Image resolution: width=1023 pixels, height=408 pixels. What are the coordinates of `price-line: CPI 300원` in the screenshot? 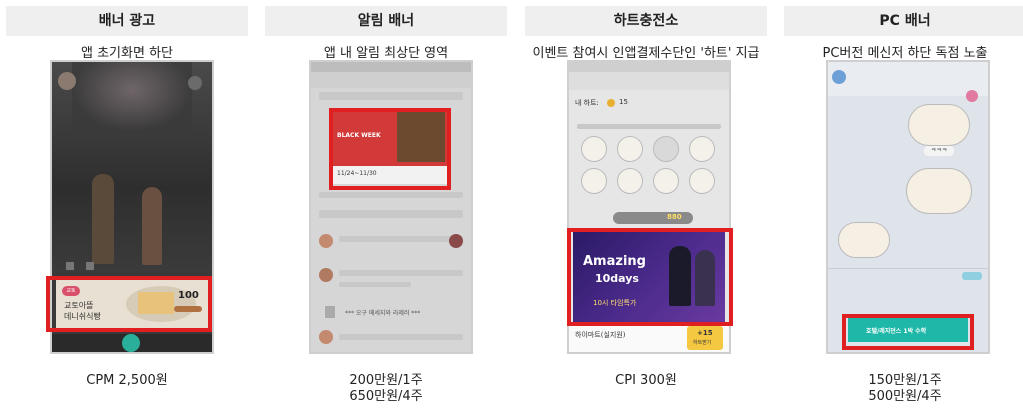 It's located at (646, 380).